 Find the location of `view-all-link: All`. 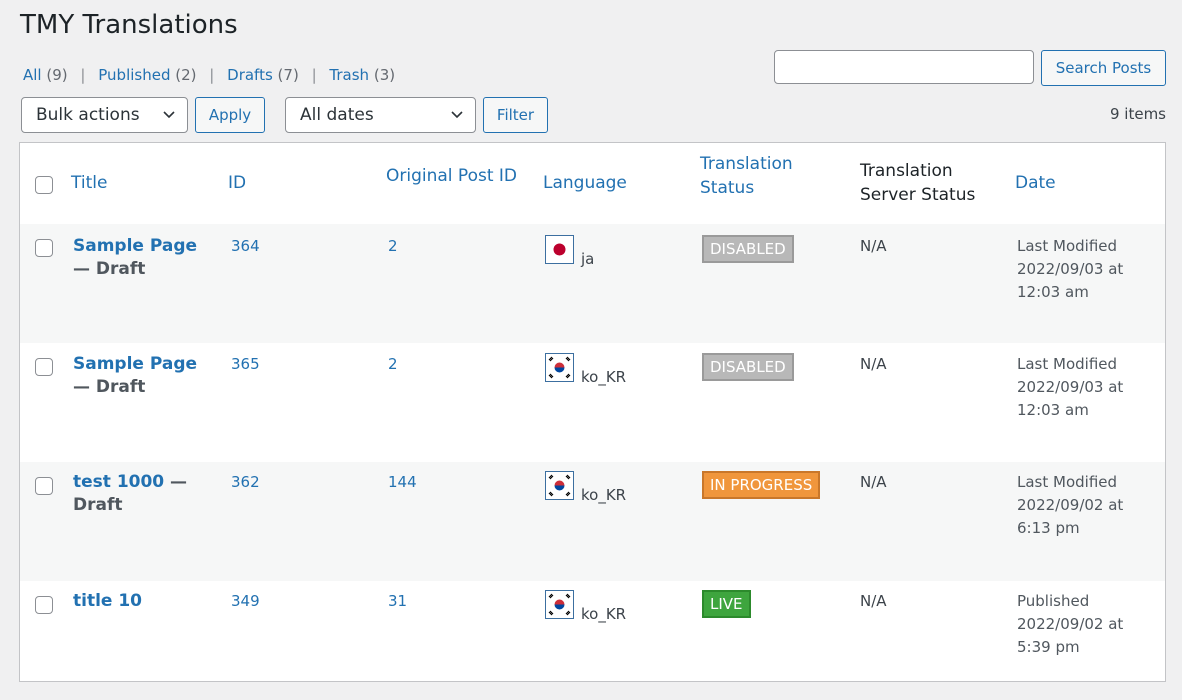

view-all-link: All is located at coordinates (32, 75).